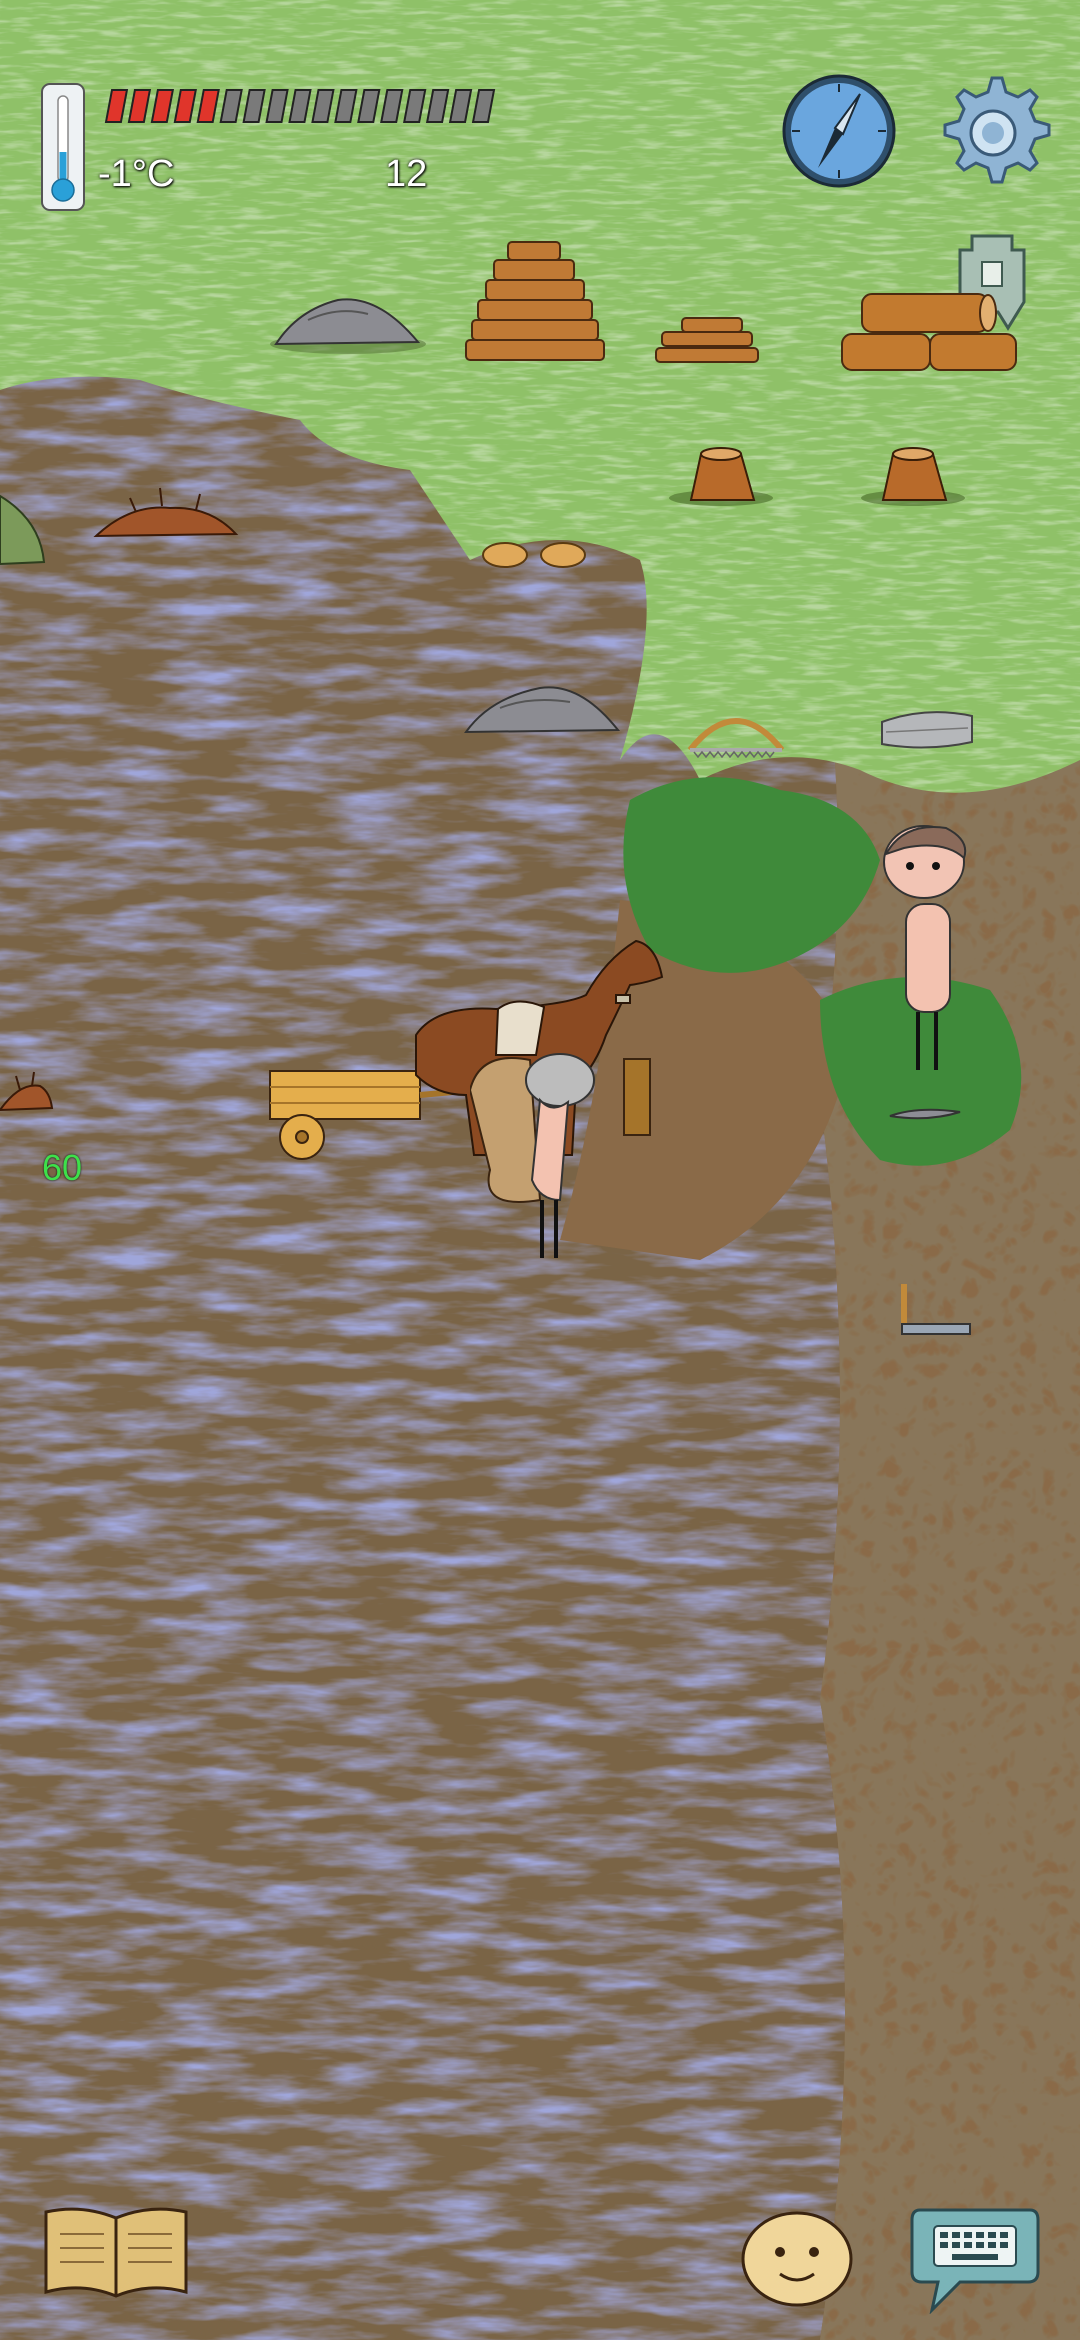 The height and width of the screenshot is (2340, 1080). Describe the element at coordinates (926, 947) in the screenshot. I see `child-player` at that location.